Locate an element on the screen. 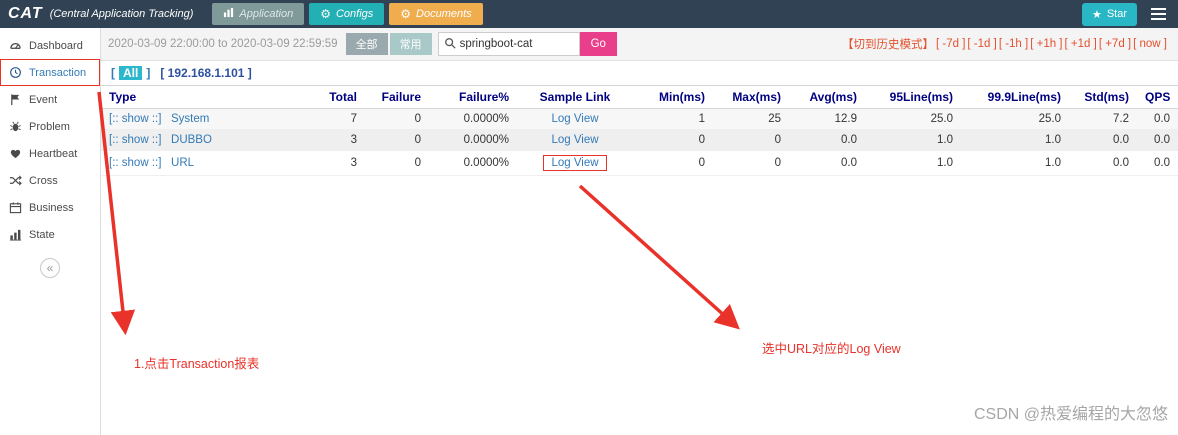 The width and height of the screenshot is (1178, 435). cell-999line: 25.0 is located at coordinates (1015, 119).